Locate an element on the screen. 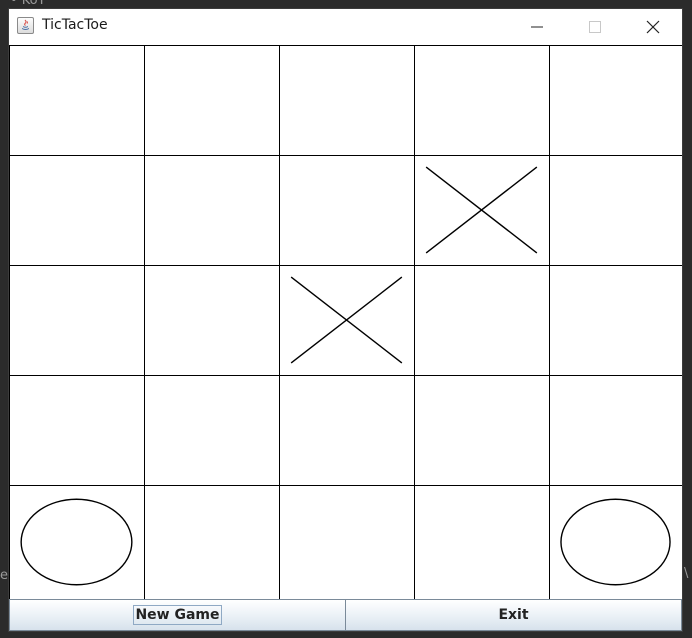  minimize-icon is located at coordinates (537, 27).